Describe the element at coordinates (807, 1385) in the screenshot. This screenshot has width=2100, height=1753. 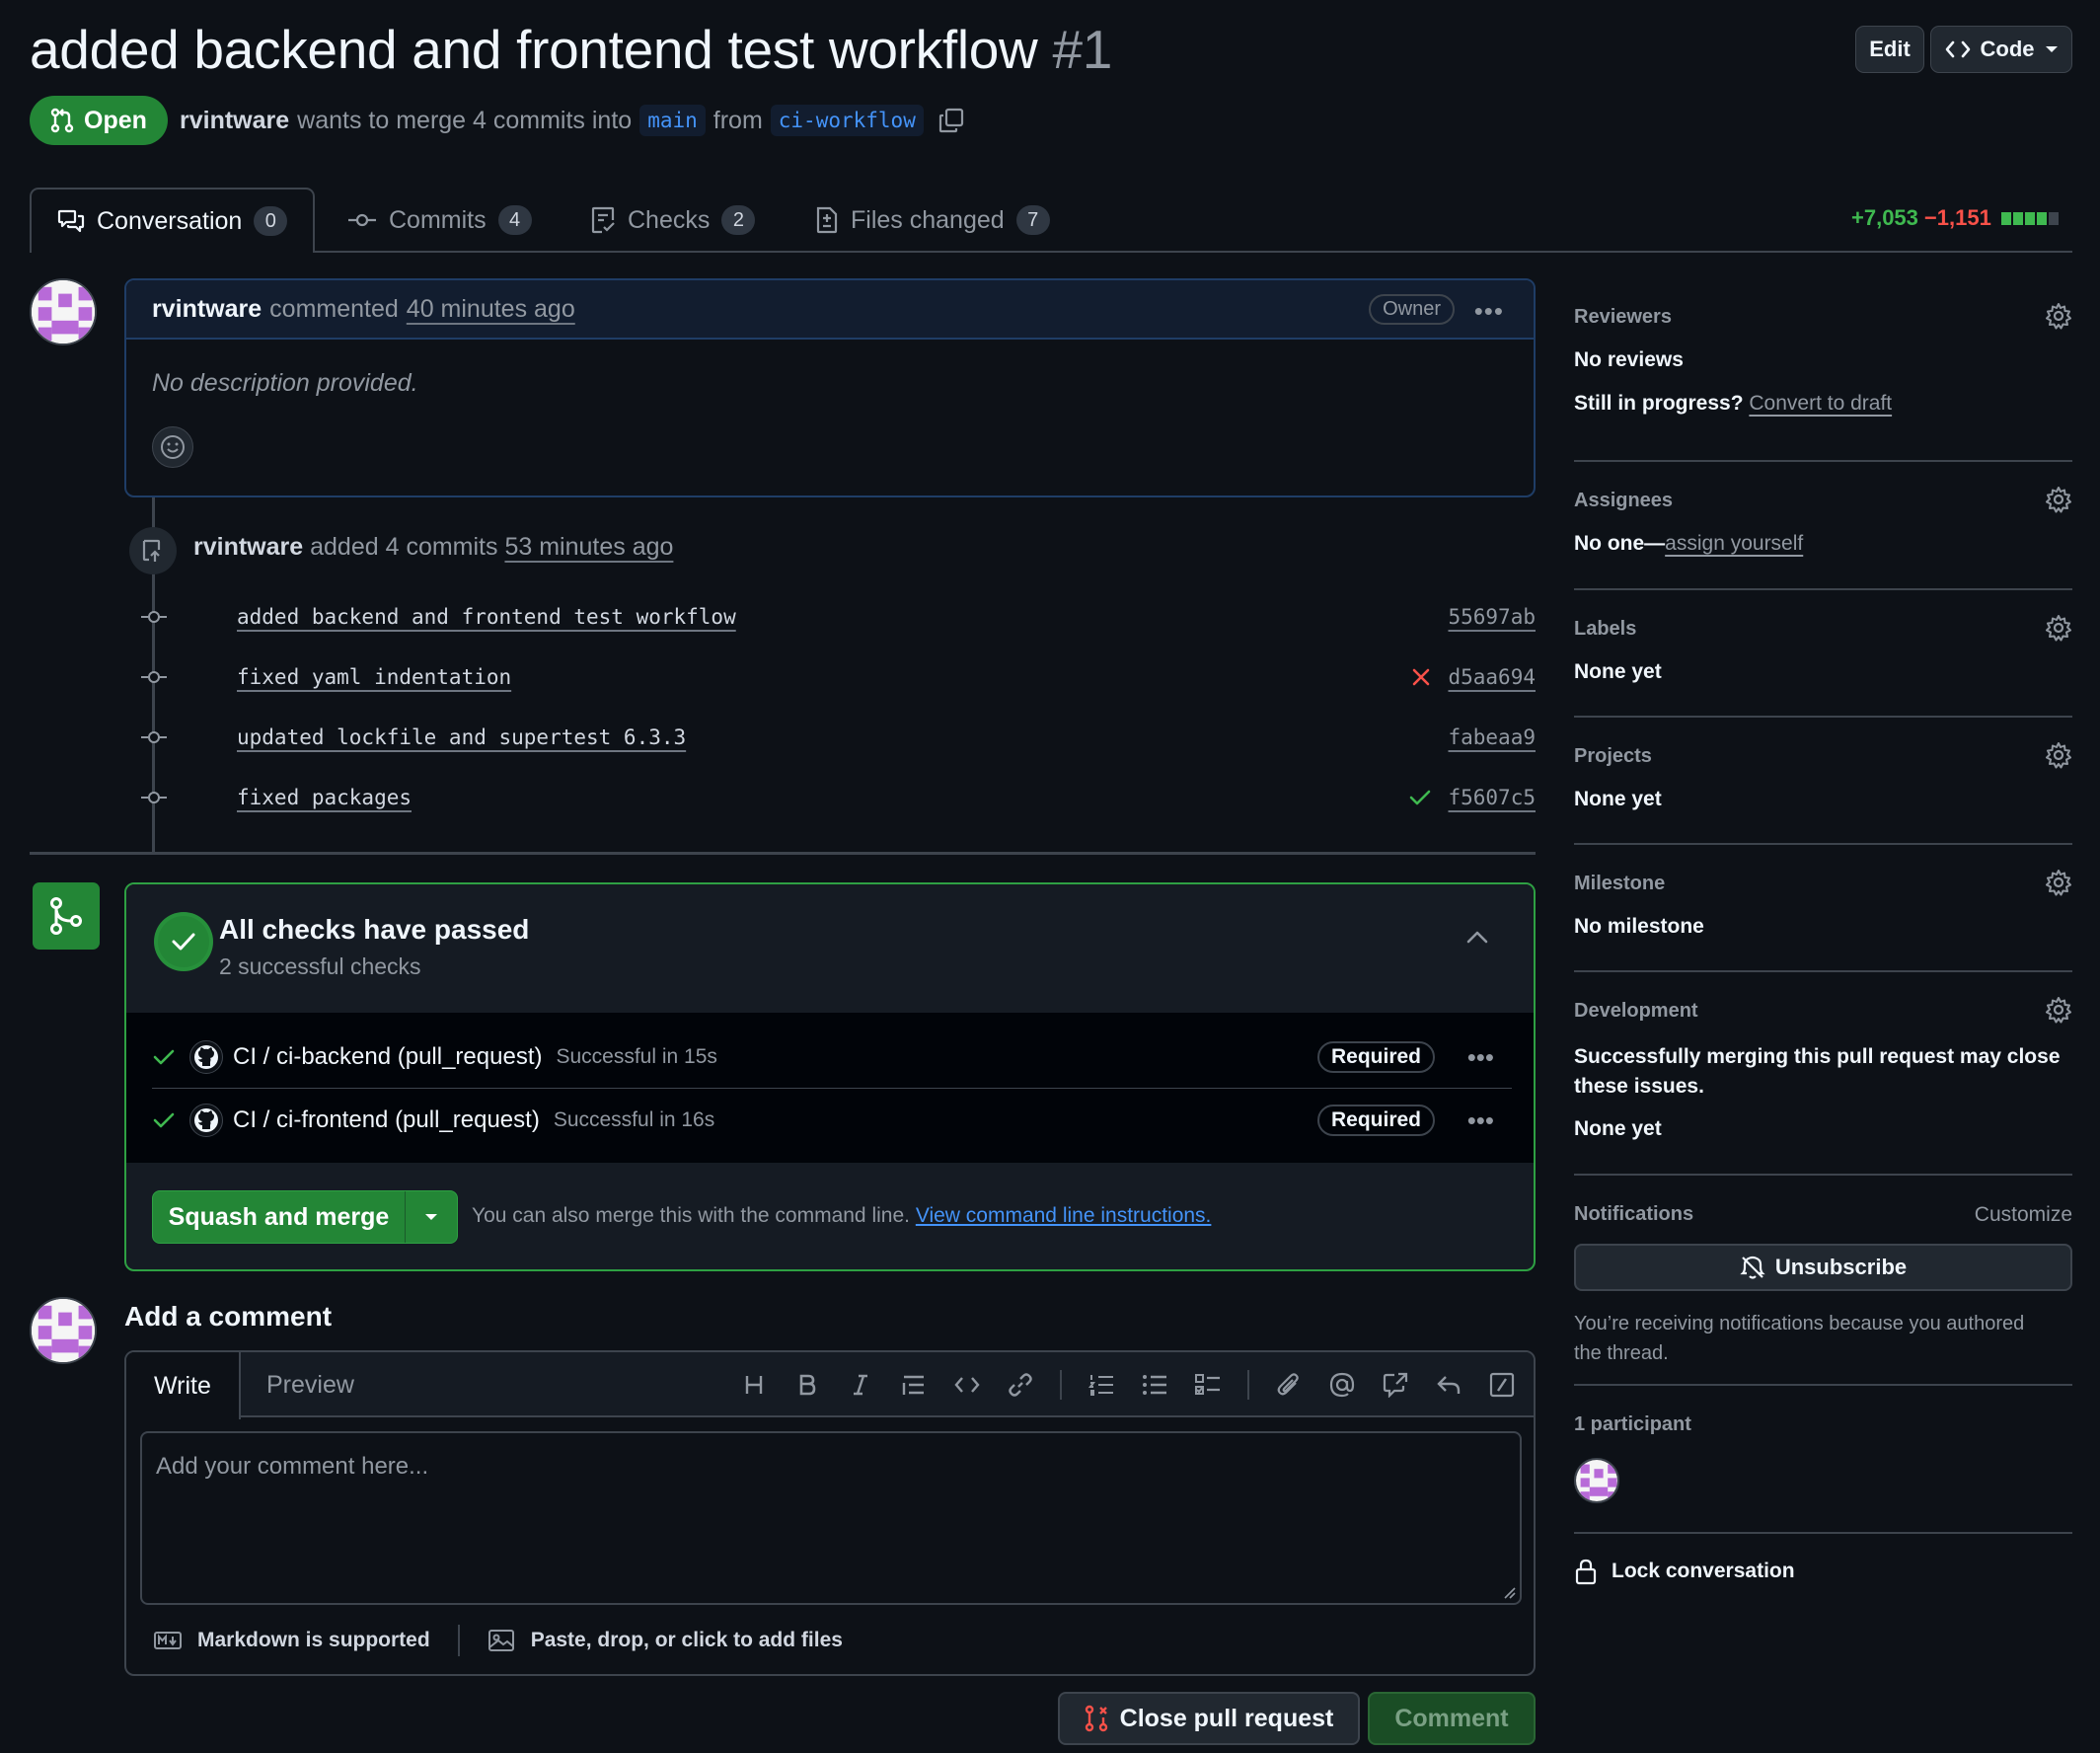
I see `bold-icon` at that location.